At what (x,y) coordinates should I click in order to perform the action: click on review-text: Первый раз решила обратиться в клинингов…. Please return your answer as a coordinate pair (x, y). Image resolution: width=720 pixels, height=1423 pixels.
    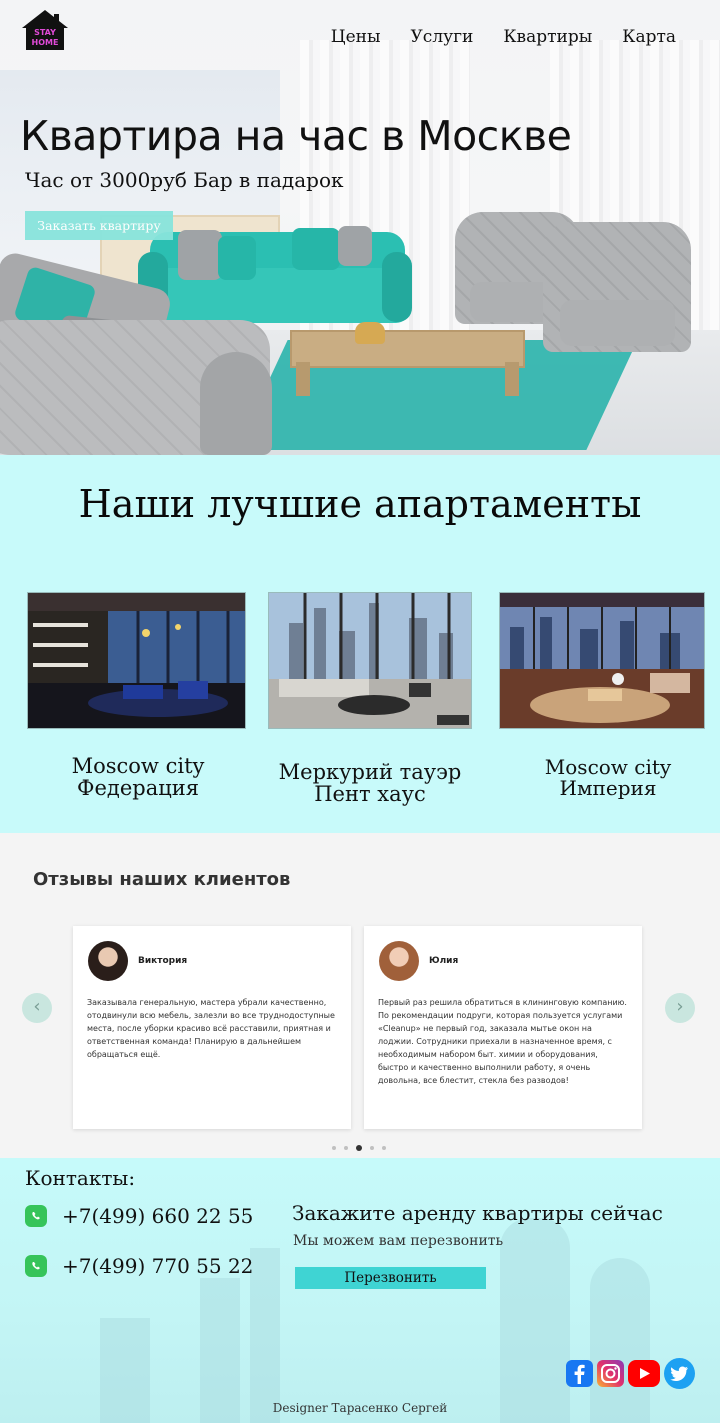
    Looking at the image, I should click on (502, 1041).